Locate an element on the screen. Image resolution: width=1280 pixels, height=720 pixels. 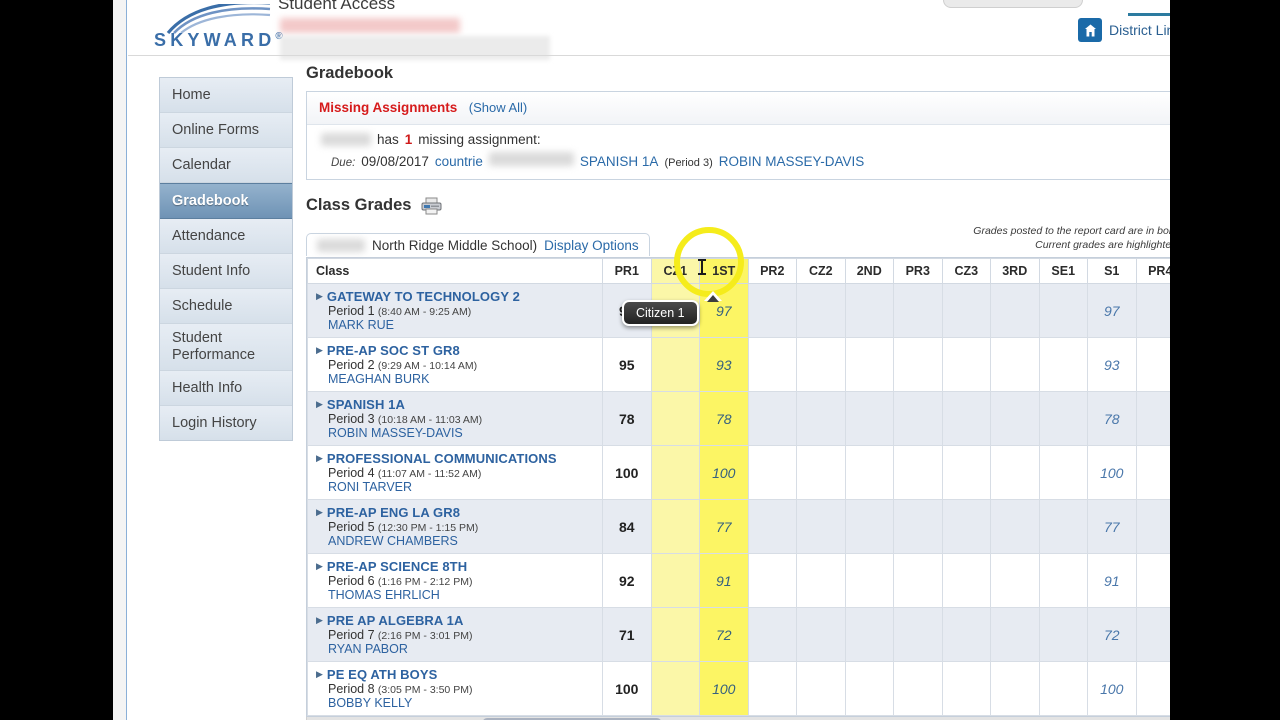
period-time: (9:29 AM - 10:14 AM) is located at coordinates (427, 366).